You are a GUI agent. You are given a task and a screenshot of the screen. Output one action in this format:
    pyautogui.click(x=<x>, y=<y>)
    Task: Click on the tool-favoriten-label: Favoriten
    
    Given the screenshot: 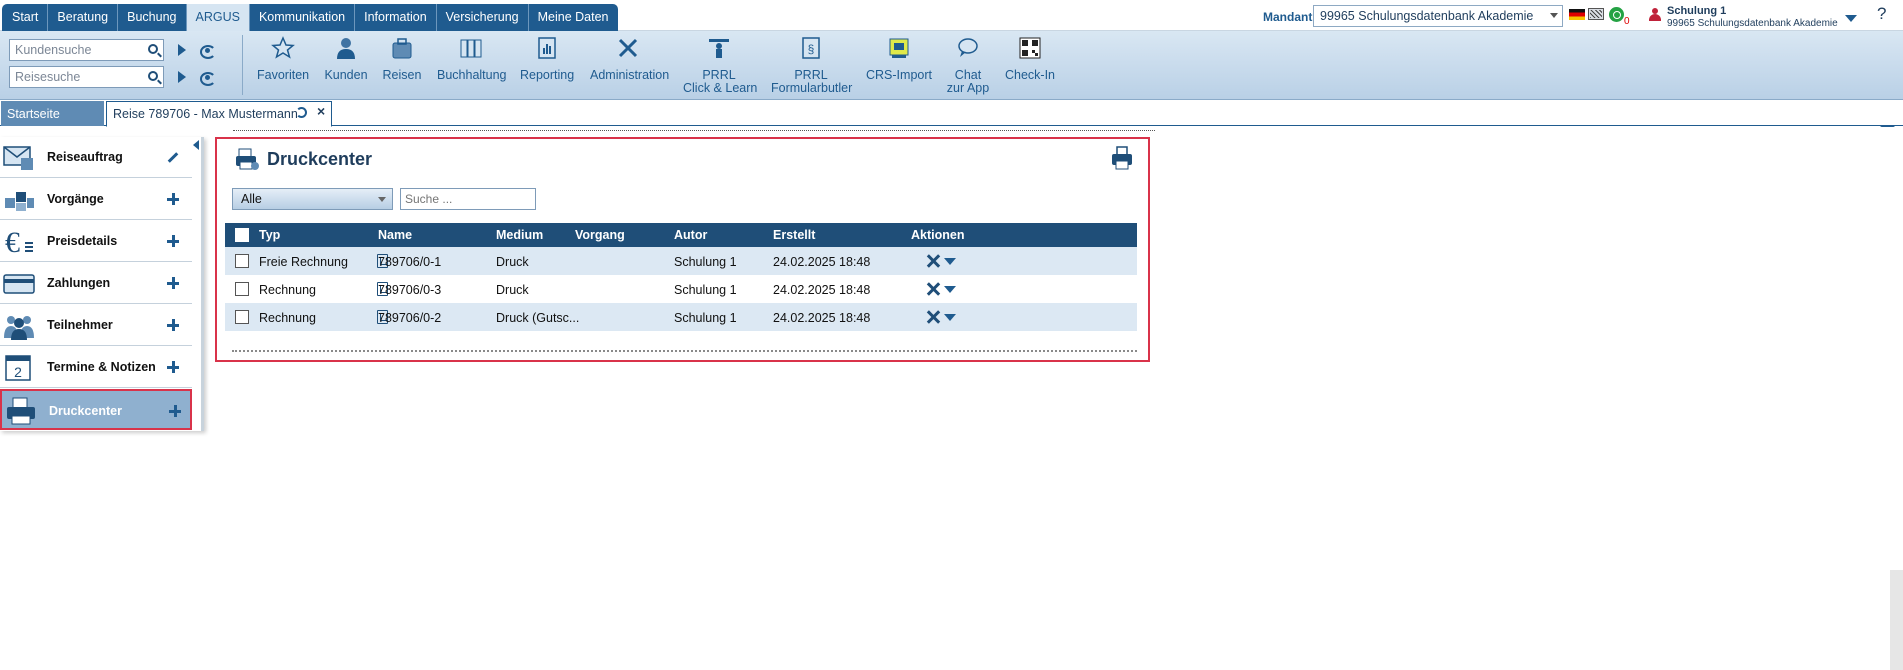 What is the action you would take?
    pyautogui.click(x=283, y=75)
    